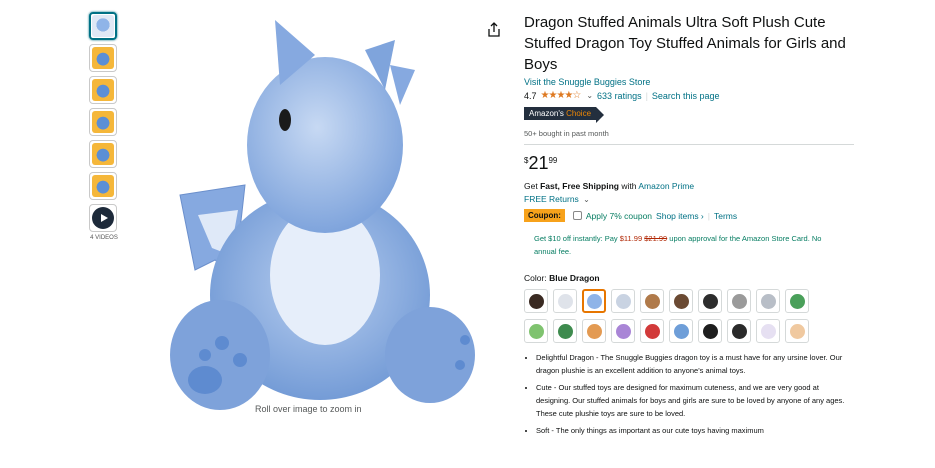 This screenshot has width=935, height=468. Describe the element at coordinates (544, 215) in the screenshot. I see `coupon-tag: Coupon:` at that location.